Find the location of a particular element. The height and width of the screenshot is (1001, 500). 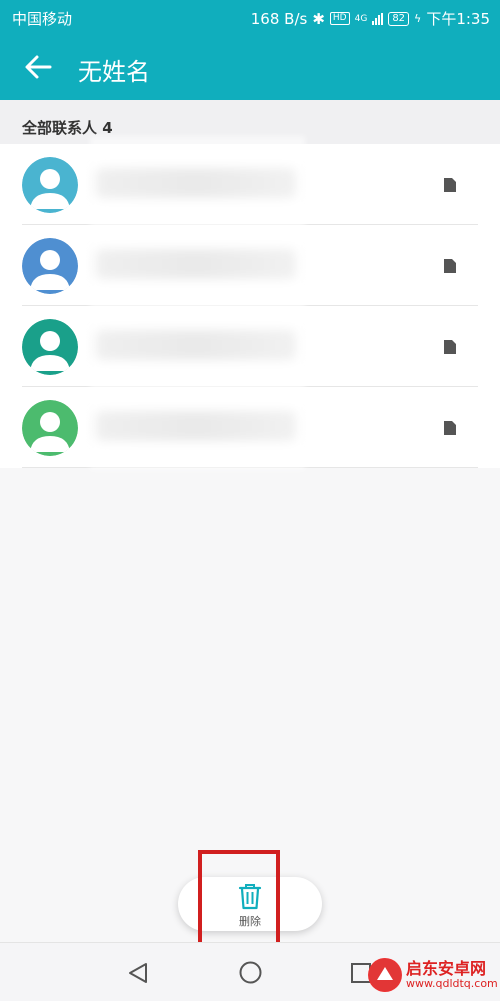

watermark-logo-icon is located at coordinates (385, 975).